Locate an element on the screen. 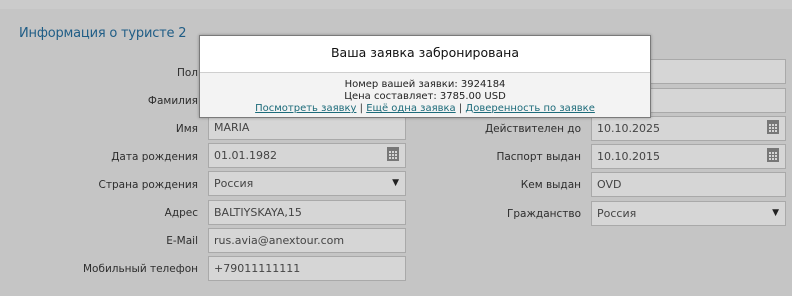 The image size is (792, 296). order-number-line: Номер вашей заявки: 3924184 is located at coordinates (425, 84).